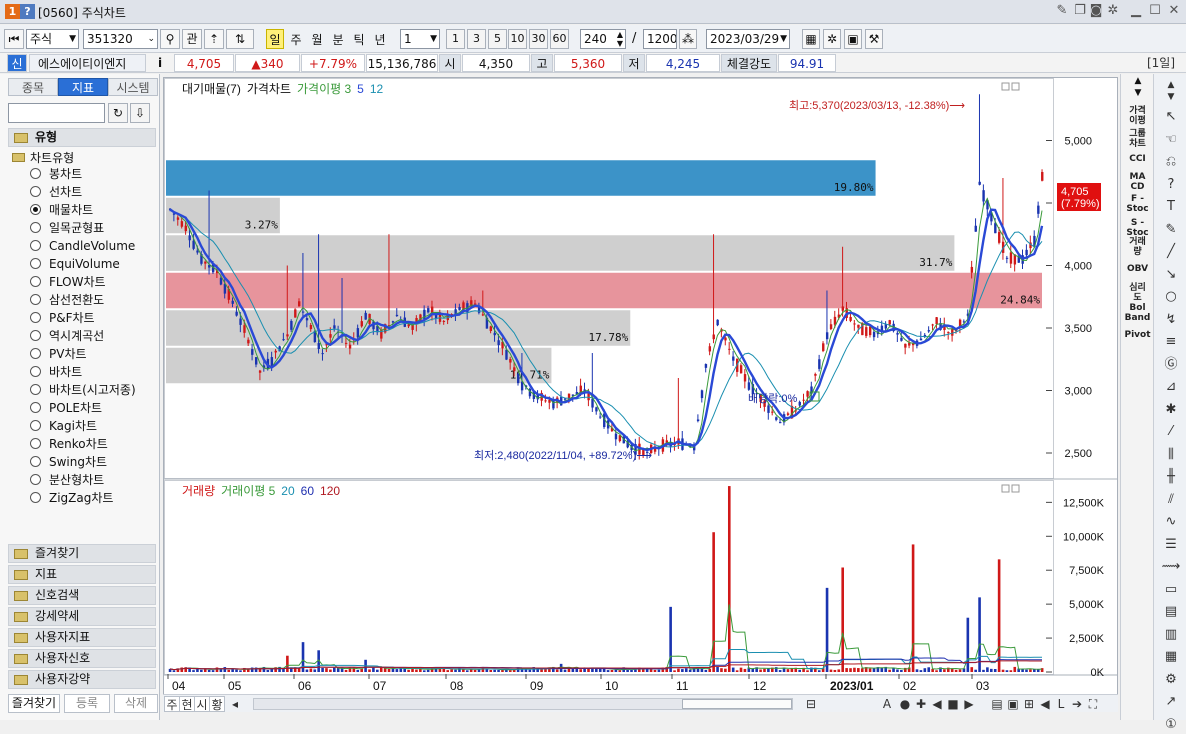  I want to click on scroll-left-icon: ◂, so click(235, 704).